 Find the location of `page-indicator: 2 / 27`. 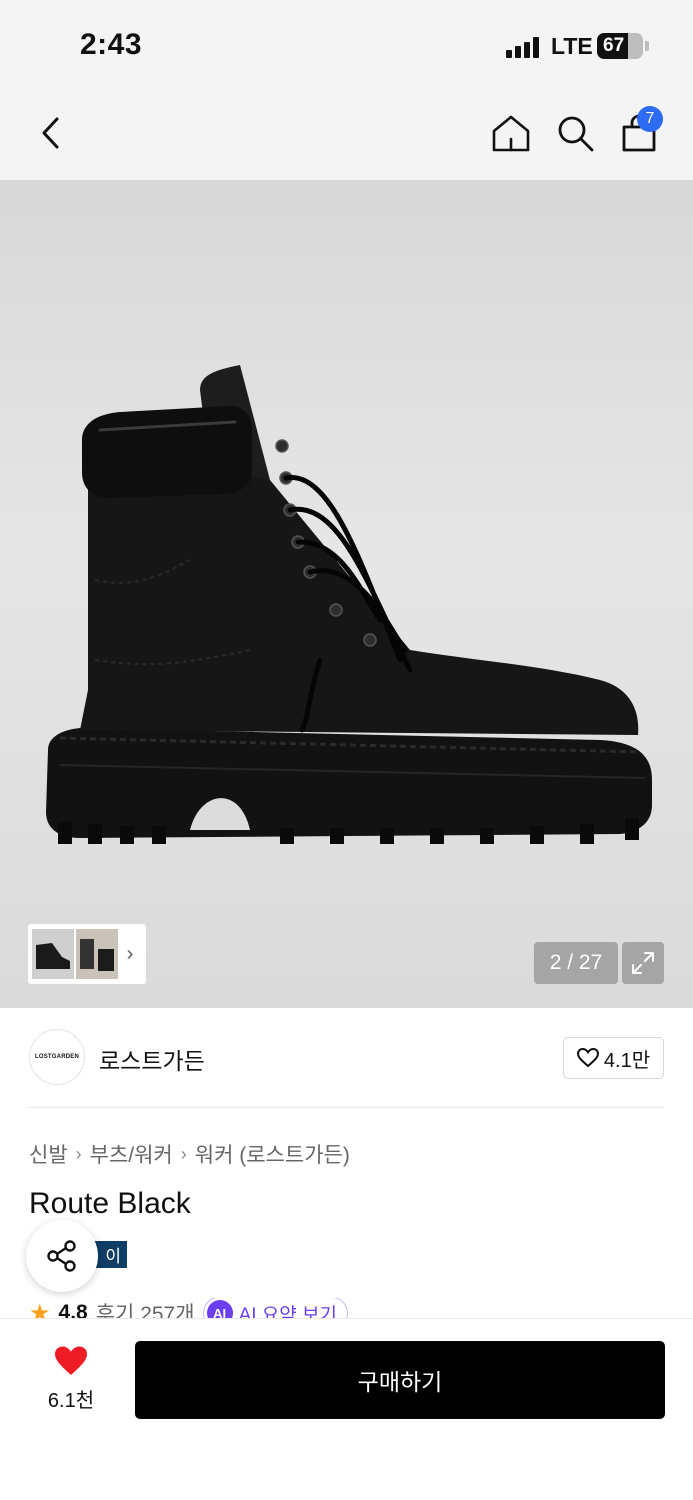

page-indicator: 2 / 27 is located at coordinates (576, 963).